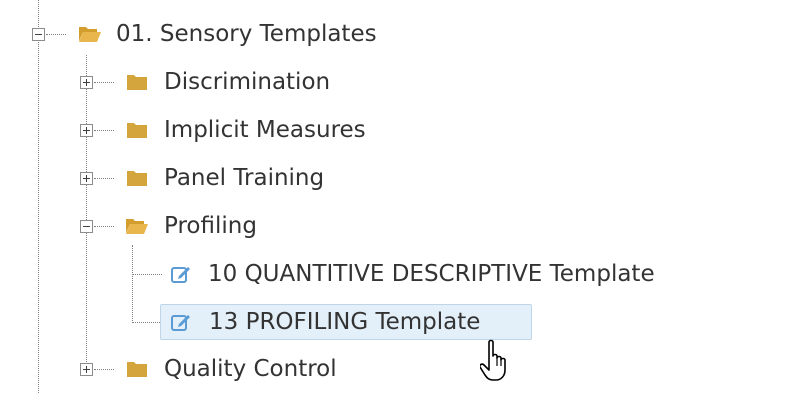 This screenshot has height=393, width=790. I want to click on tree-node-profiling-template: 13 PROFILING Template, so click(346, 322).